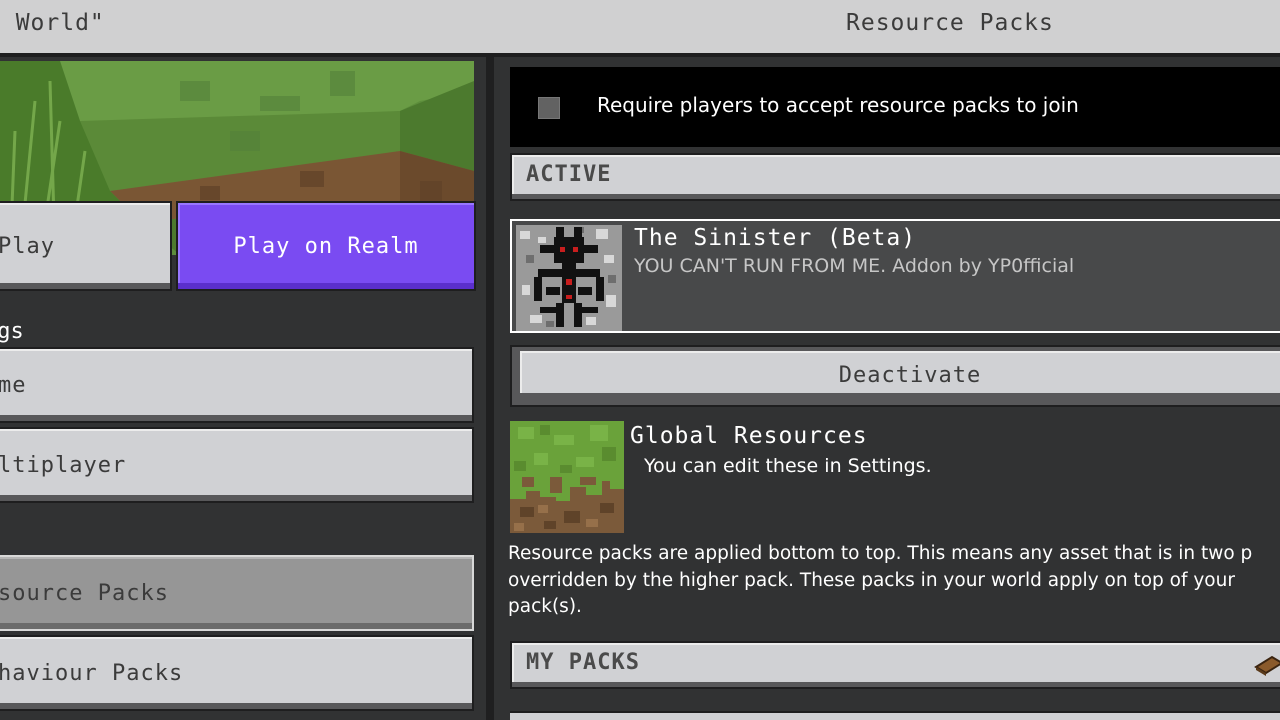 This screenshot has height=720, width=1280. Describe the element at coordinates (86, 246) in the screenshot. I see `play-button: Play` at that location.